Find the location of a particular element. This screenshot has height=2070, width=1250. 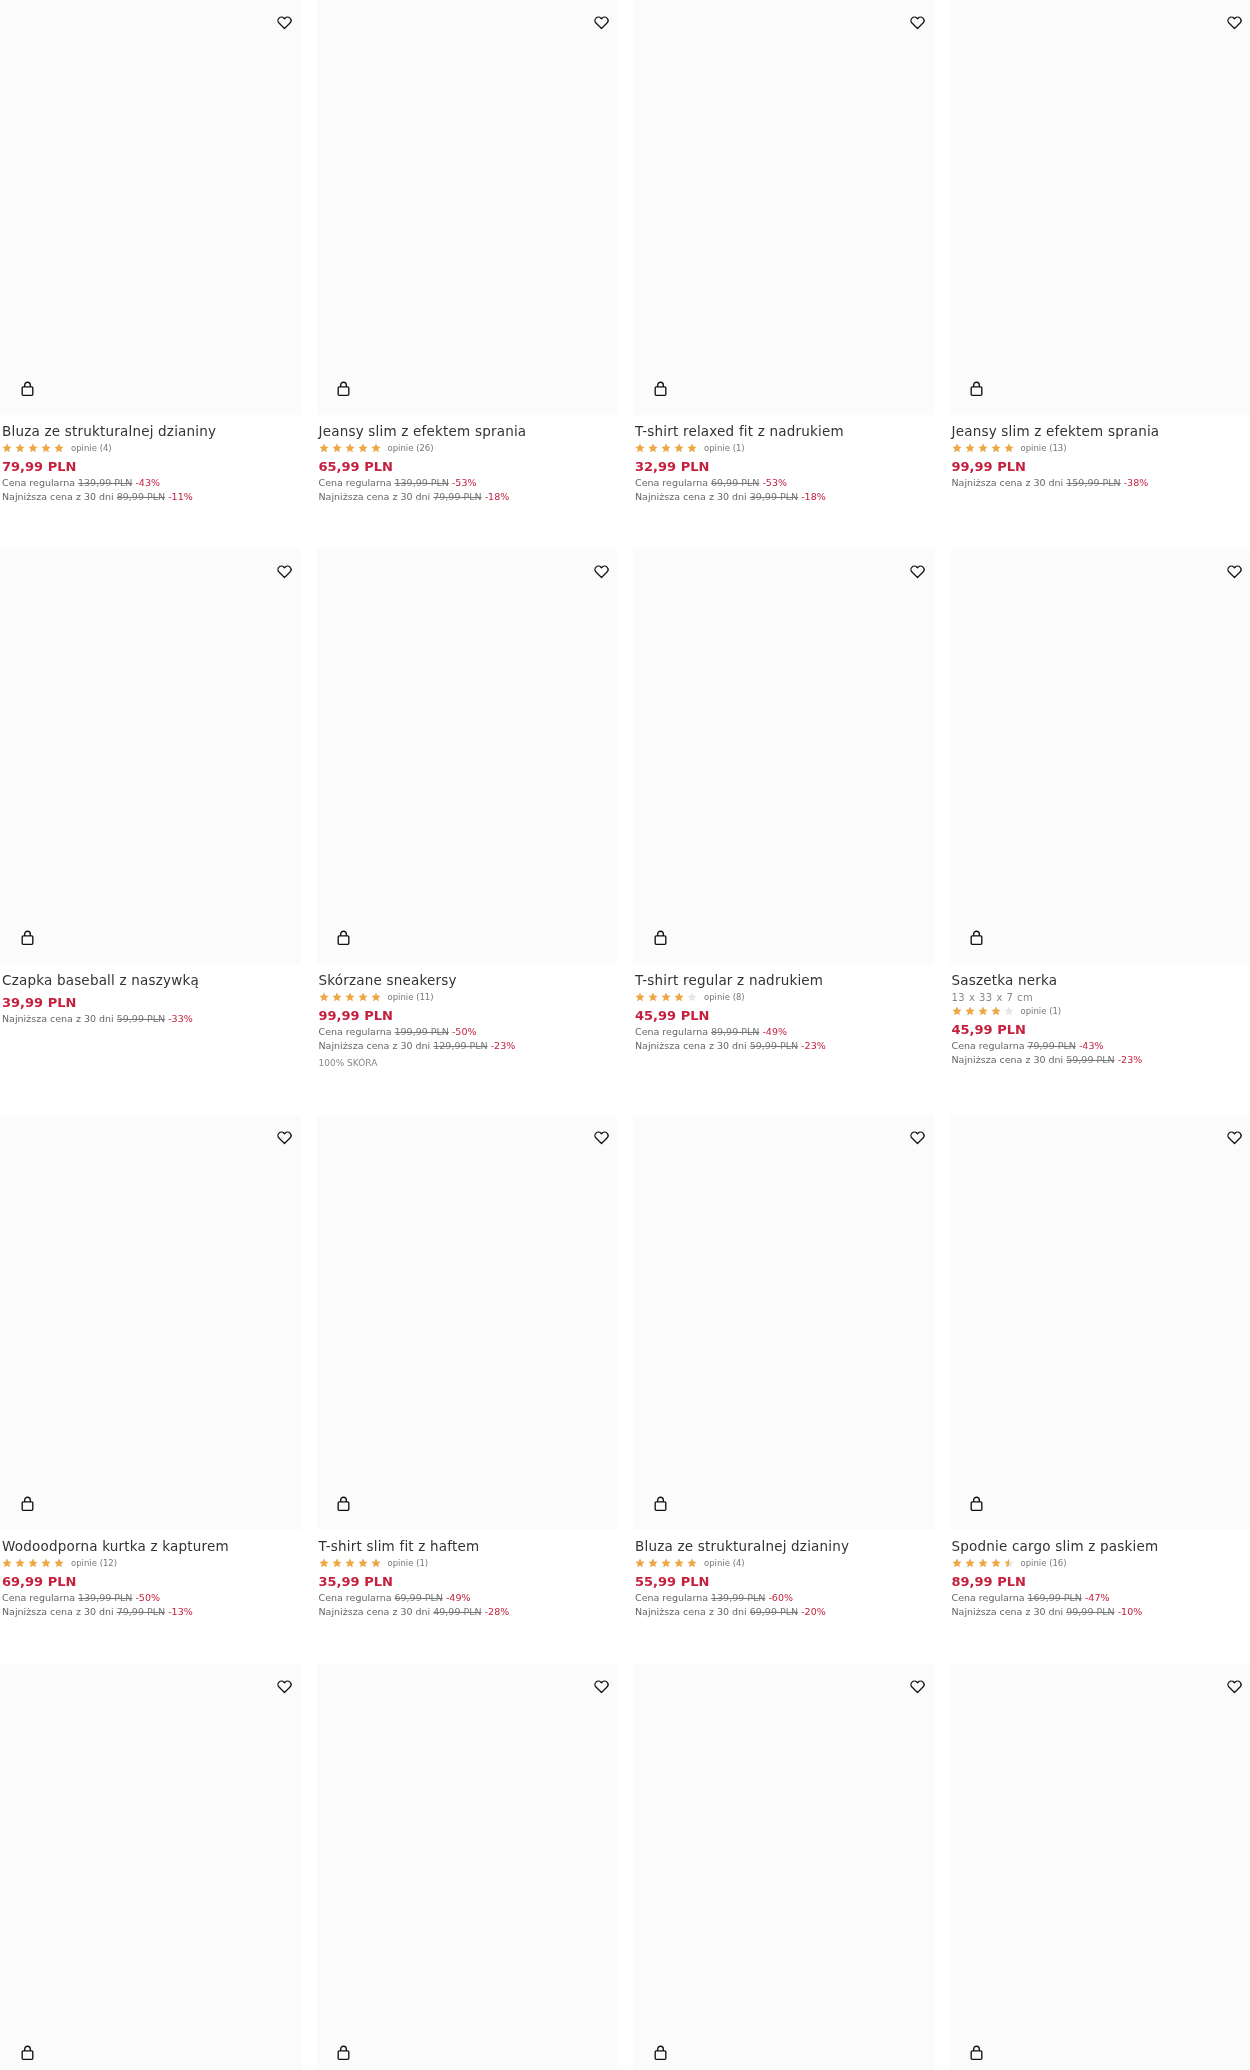

product-price: 45,99 PLN is located at coordinates (989, 1029).